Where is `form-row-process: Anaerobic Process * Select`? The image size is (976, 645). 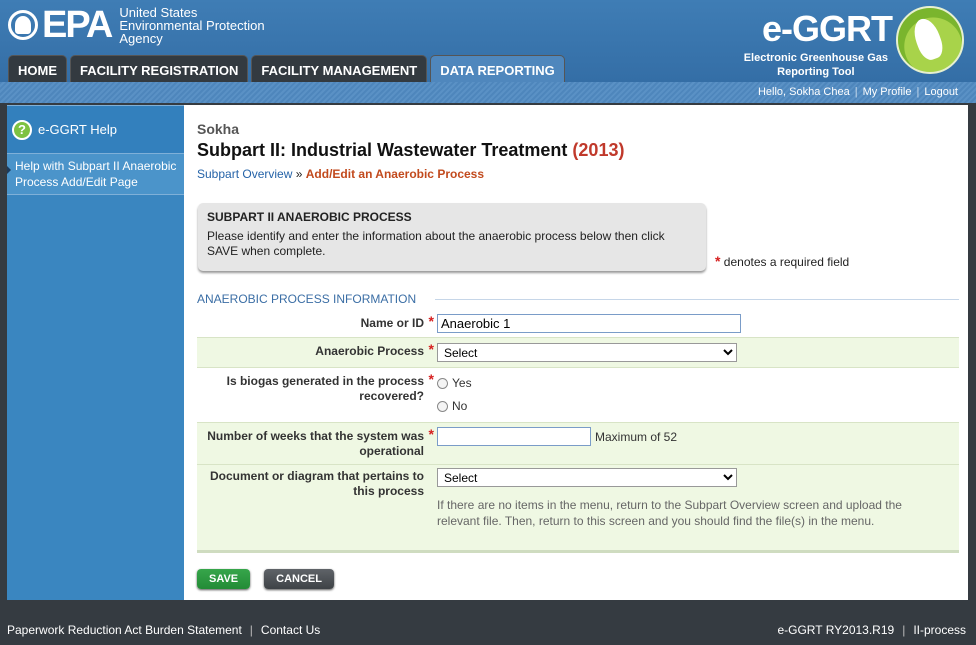
form-row-process: Anaerobic Process * Select is located at coordinates (578, 353).